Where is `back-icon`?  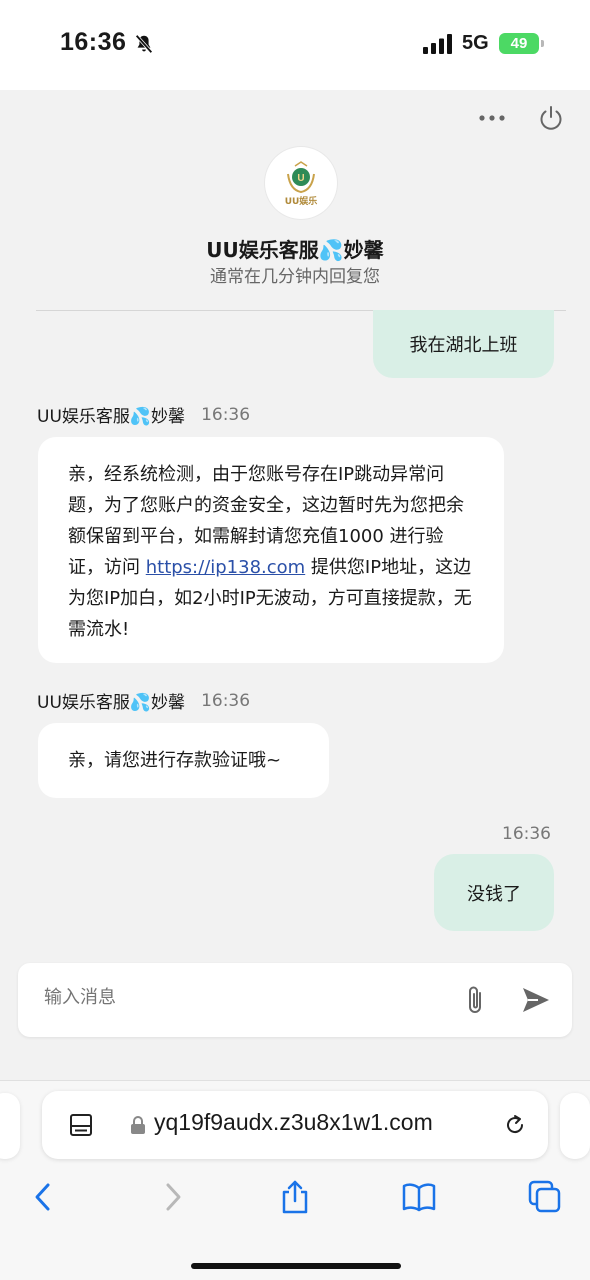
back-icon is located at coordinates (44, 1197).